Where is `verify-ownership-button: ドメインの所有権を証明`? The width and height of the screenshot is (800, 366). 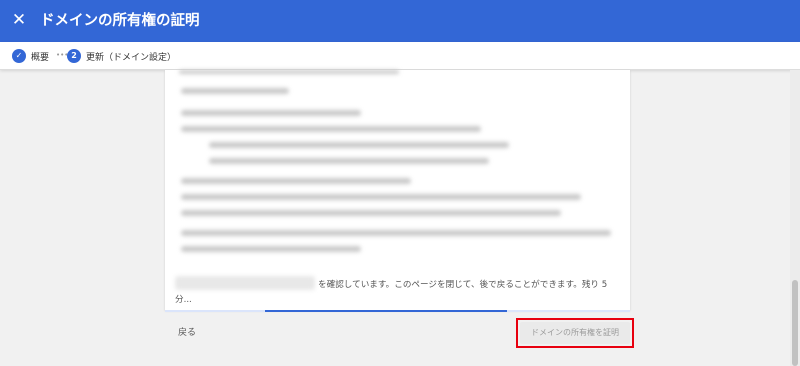 verify-ownership-button: ドメインの所有権を証明 is located at coordinates (575, 333).